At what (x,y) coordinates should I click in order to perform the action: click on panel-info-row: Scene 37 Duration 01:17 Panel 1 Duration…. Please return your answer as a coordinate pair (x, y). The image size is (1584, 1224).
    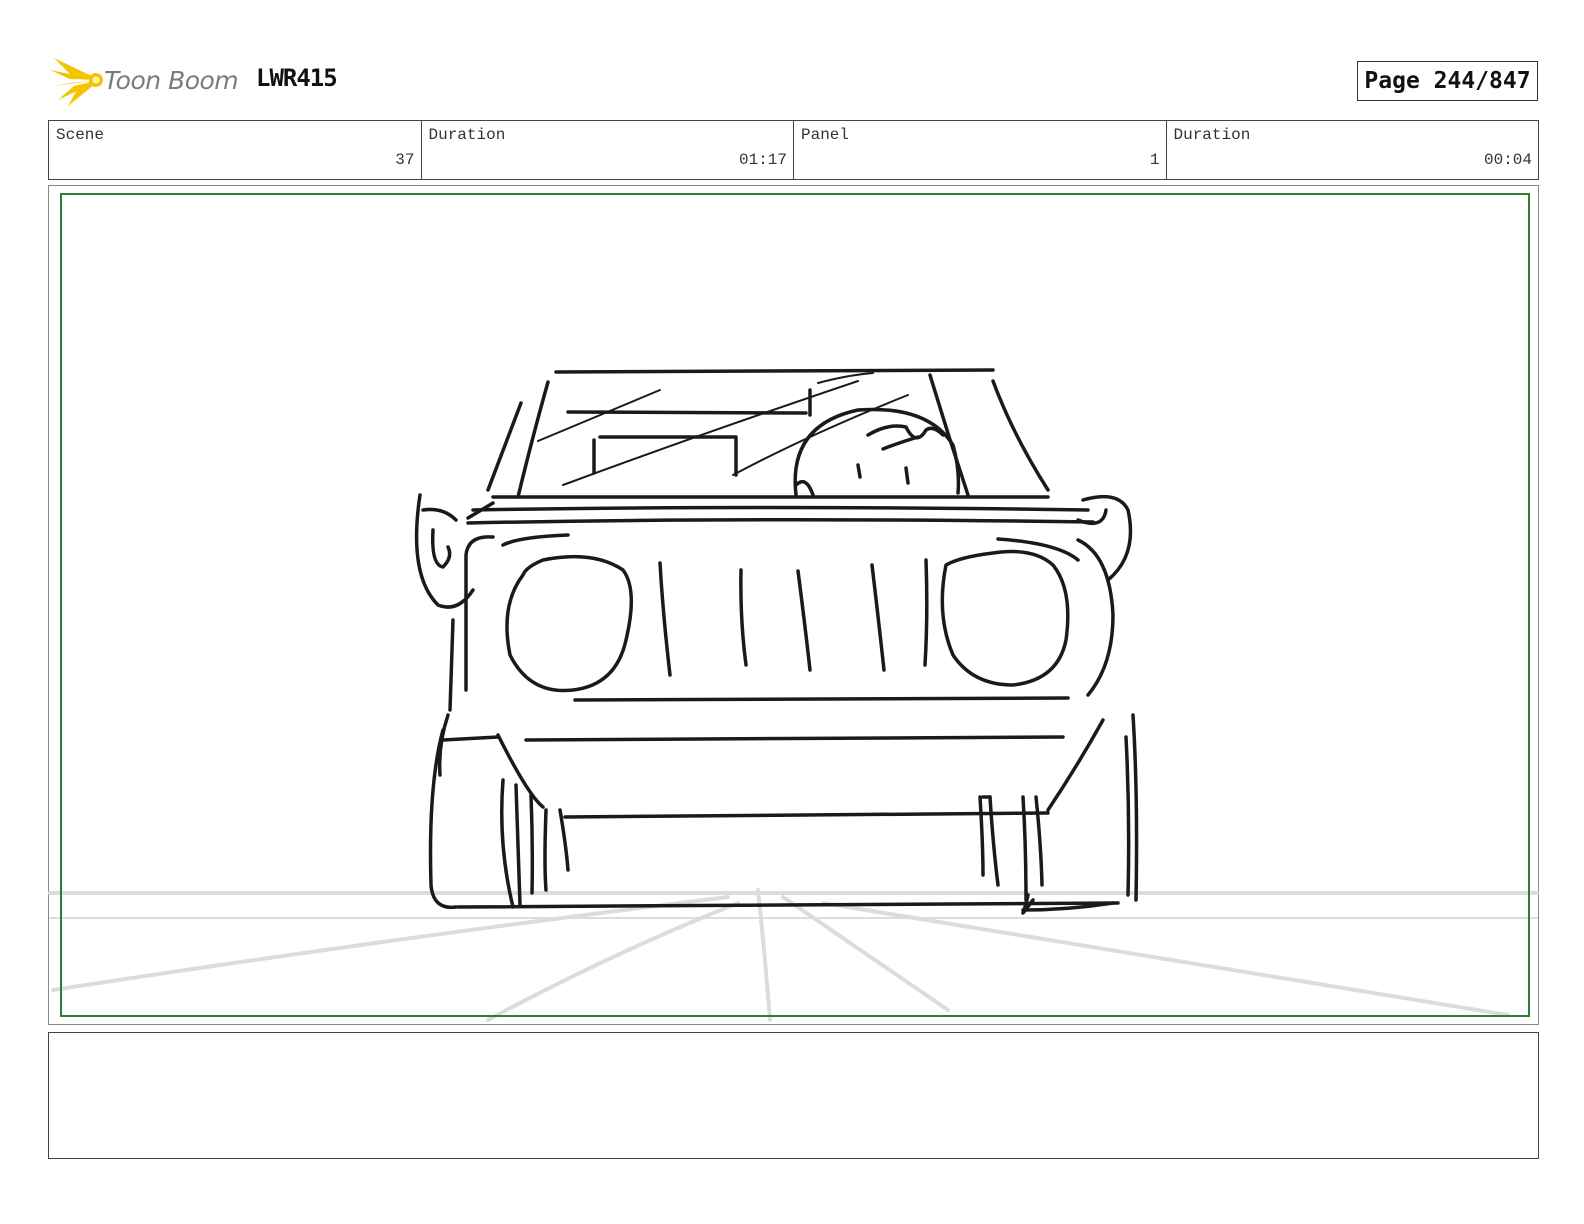
    Looking at the image, I should click on (793, 150).